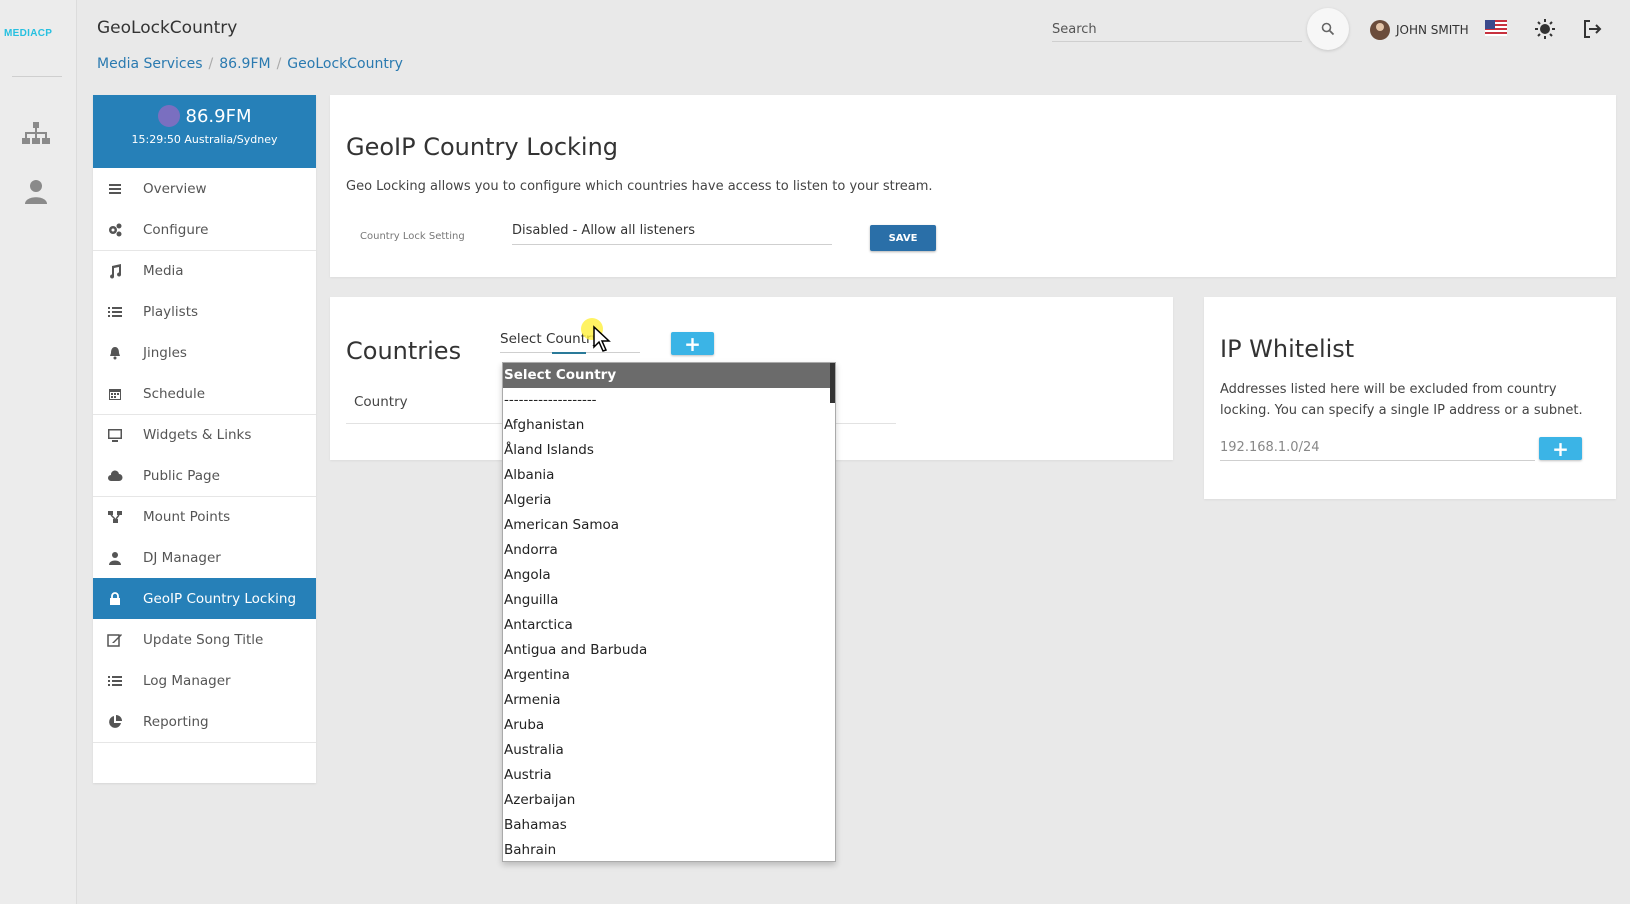 Image resolution: width=1630 pixels, height=904 pixels. I want to click on sidebar-item-dj-manager: DJ Manager, so click(204, 557).